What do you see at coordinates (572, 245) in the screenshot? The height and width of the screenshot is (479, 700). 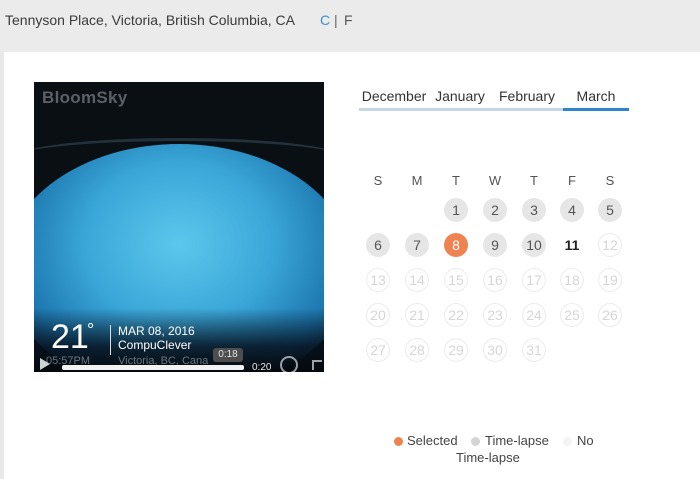 I see `calendar-day-11: 11` at bounding box center [572, 245].